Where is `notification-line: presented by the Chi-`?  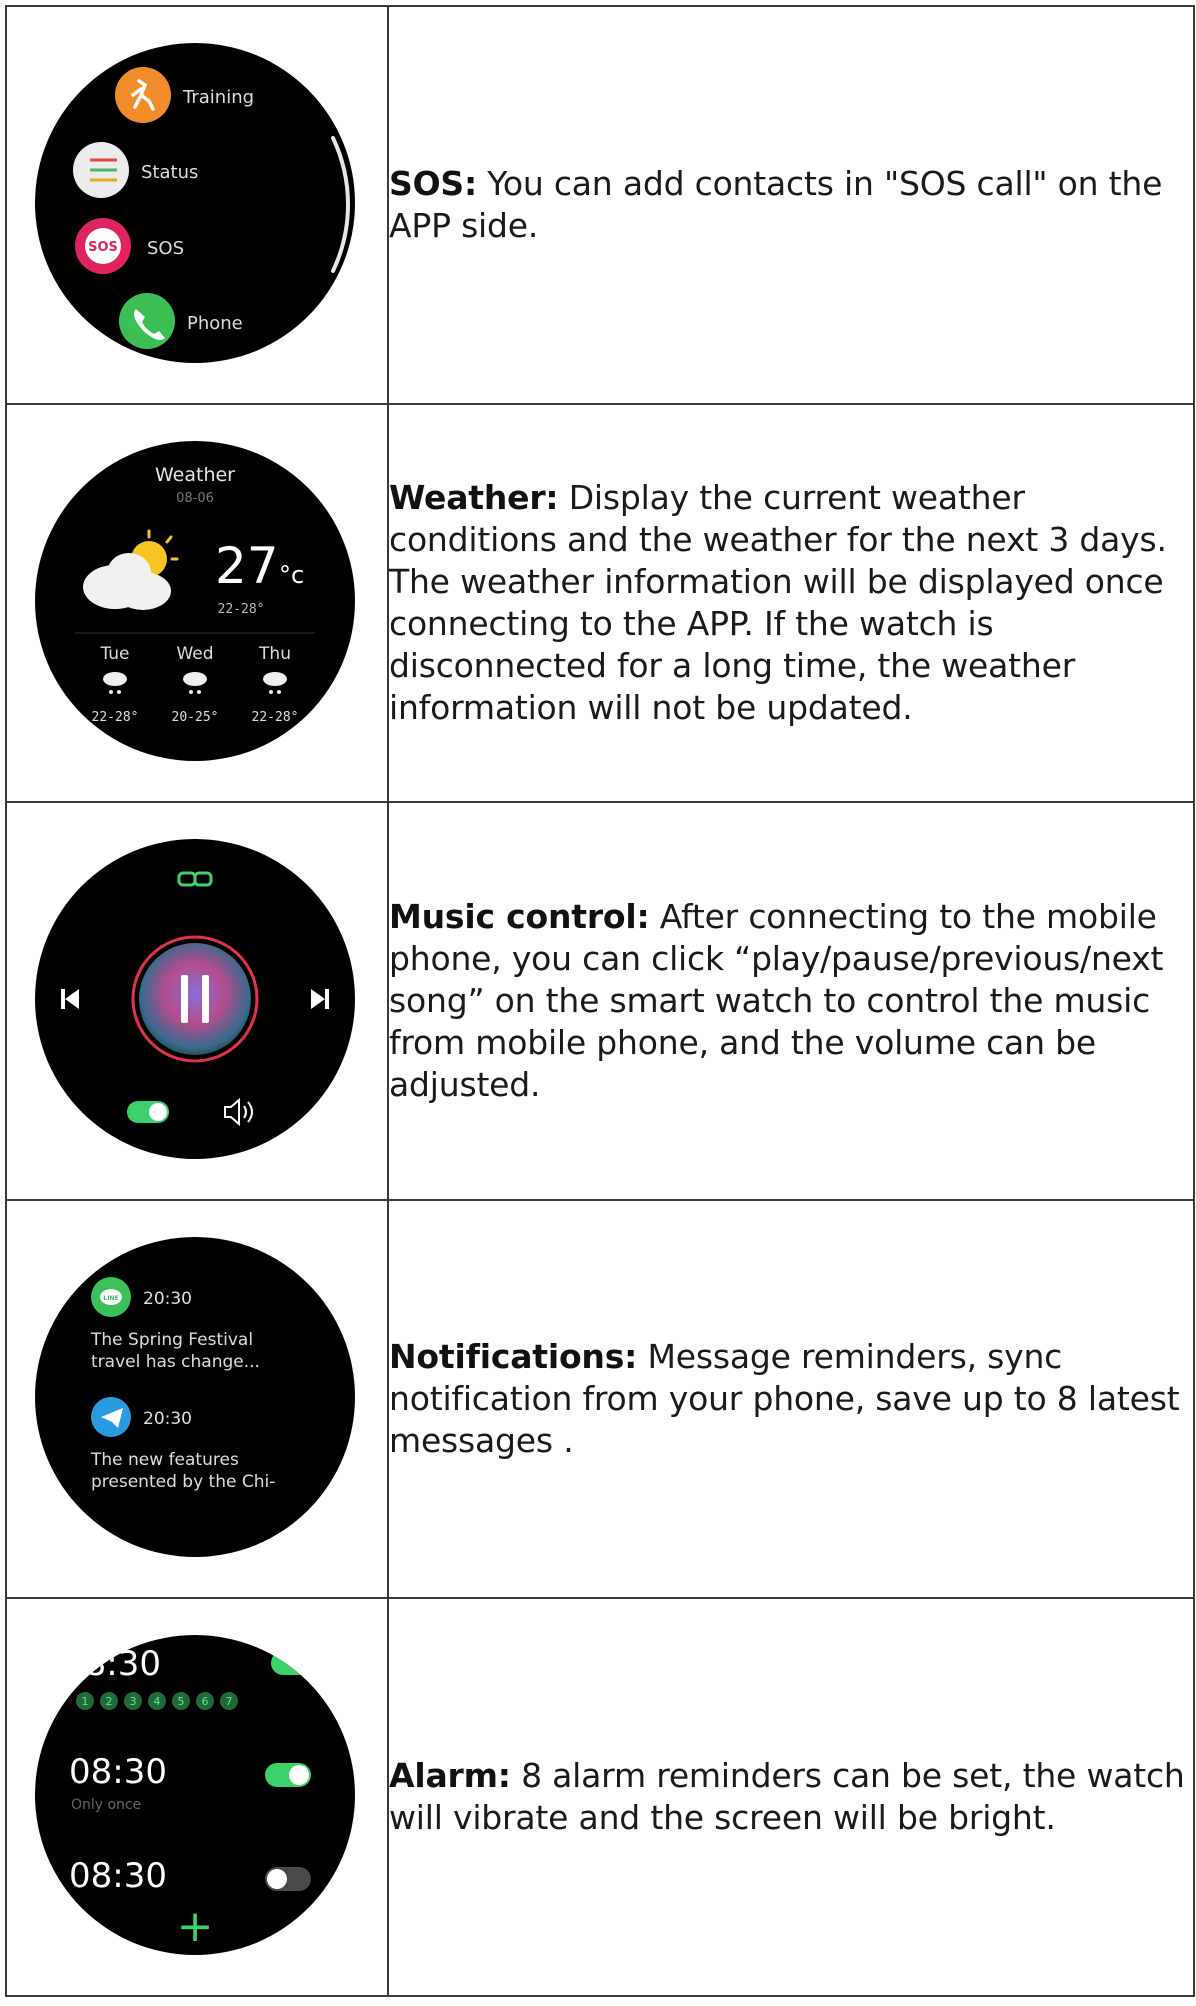 notification-line: presented by the Chi- is located at coordinates (183, 1482).